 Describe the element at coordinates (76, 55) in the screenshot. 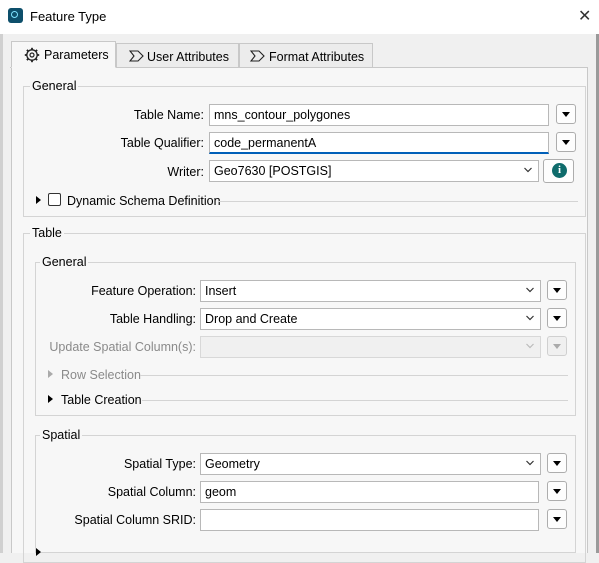

I see `tab-parameters-label: Parameters` at that location.